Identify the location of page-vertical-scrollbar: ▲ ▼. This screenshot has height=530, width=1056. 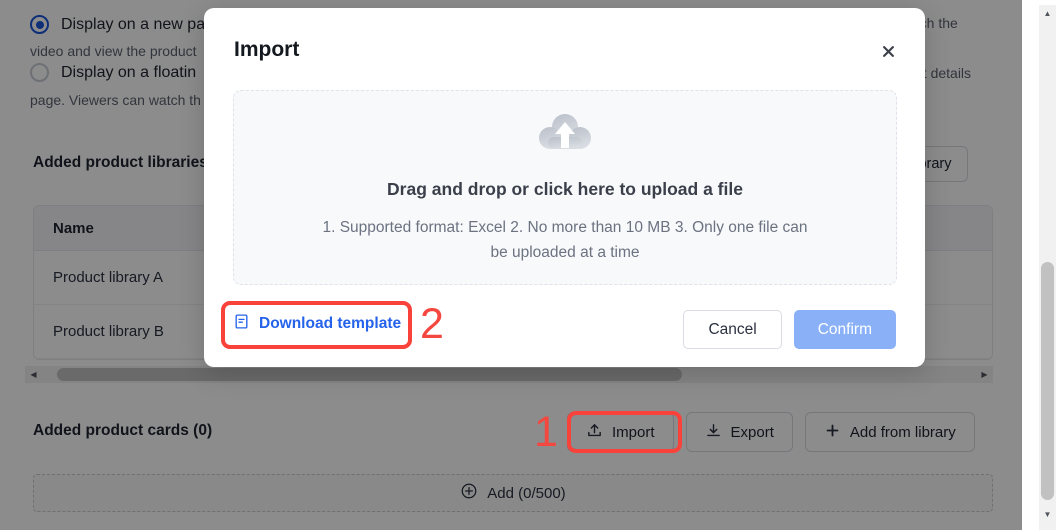
(1047, 265).